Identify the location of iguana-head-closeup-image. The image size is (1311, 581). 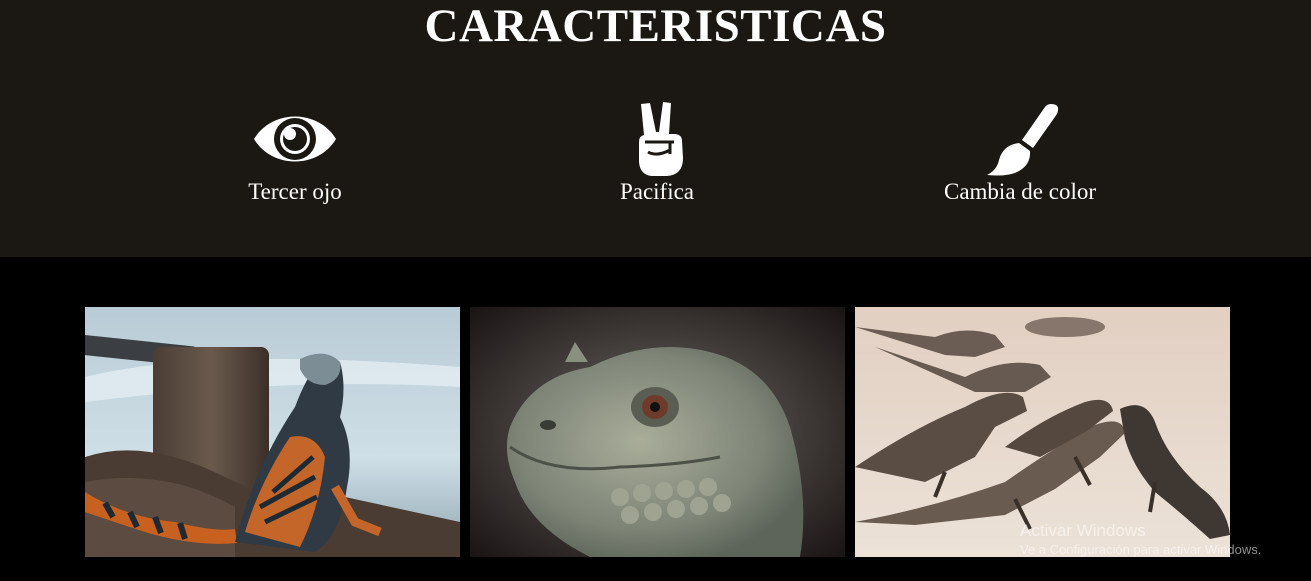
(657, 432).